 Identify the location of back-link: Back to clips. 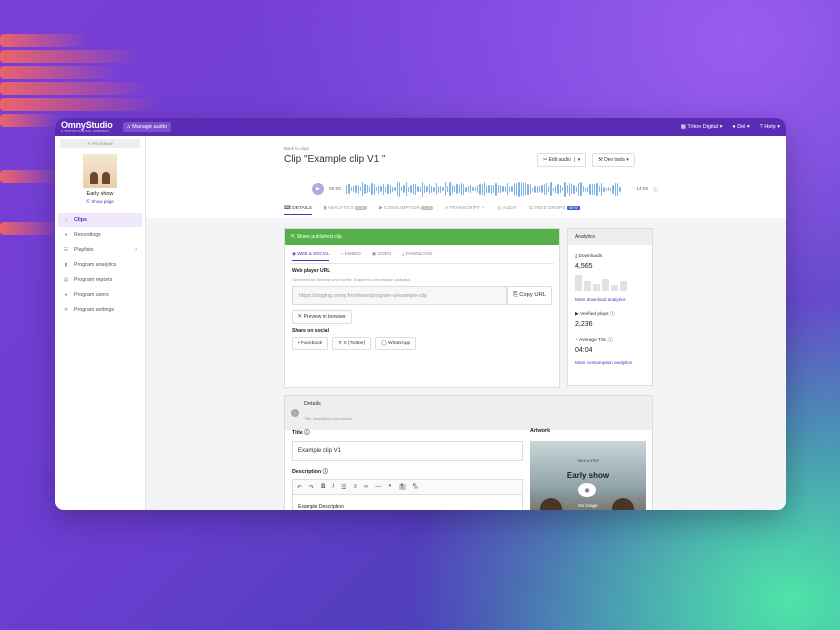
(535, 148).